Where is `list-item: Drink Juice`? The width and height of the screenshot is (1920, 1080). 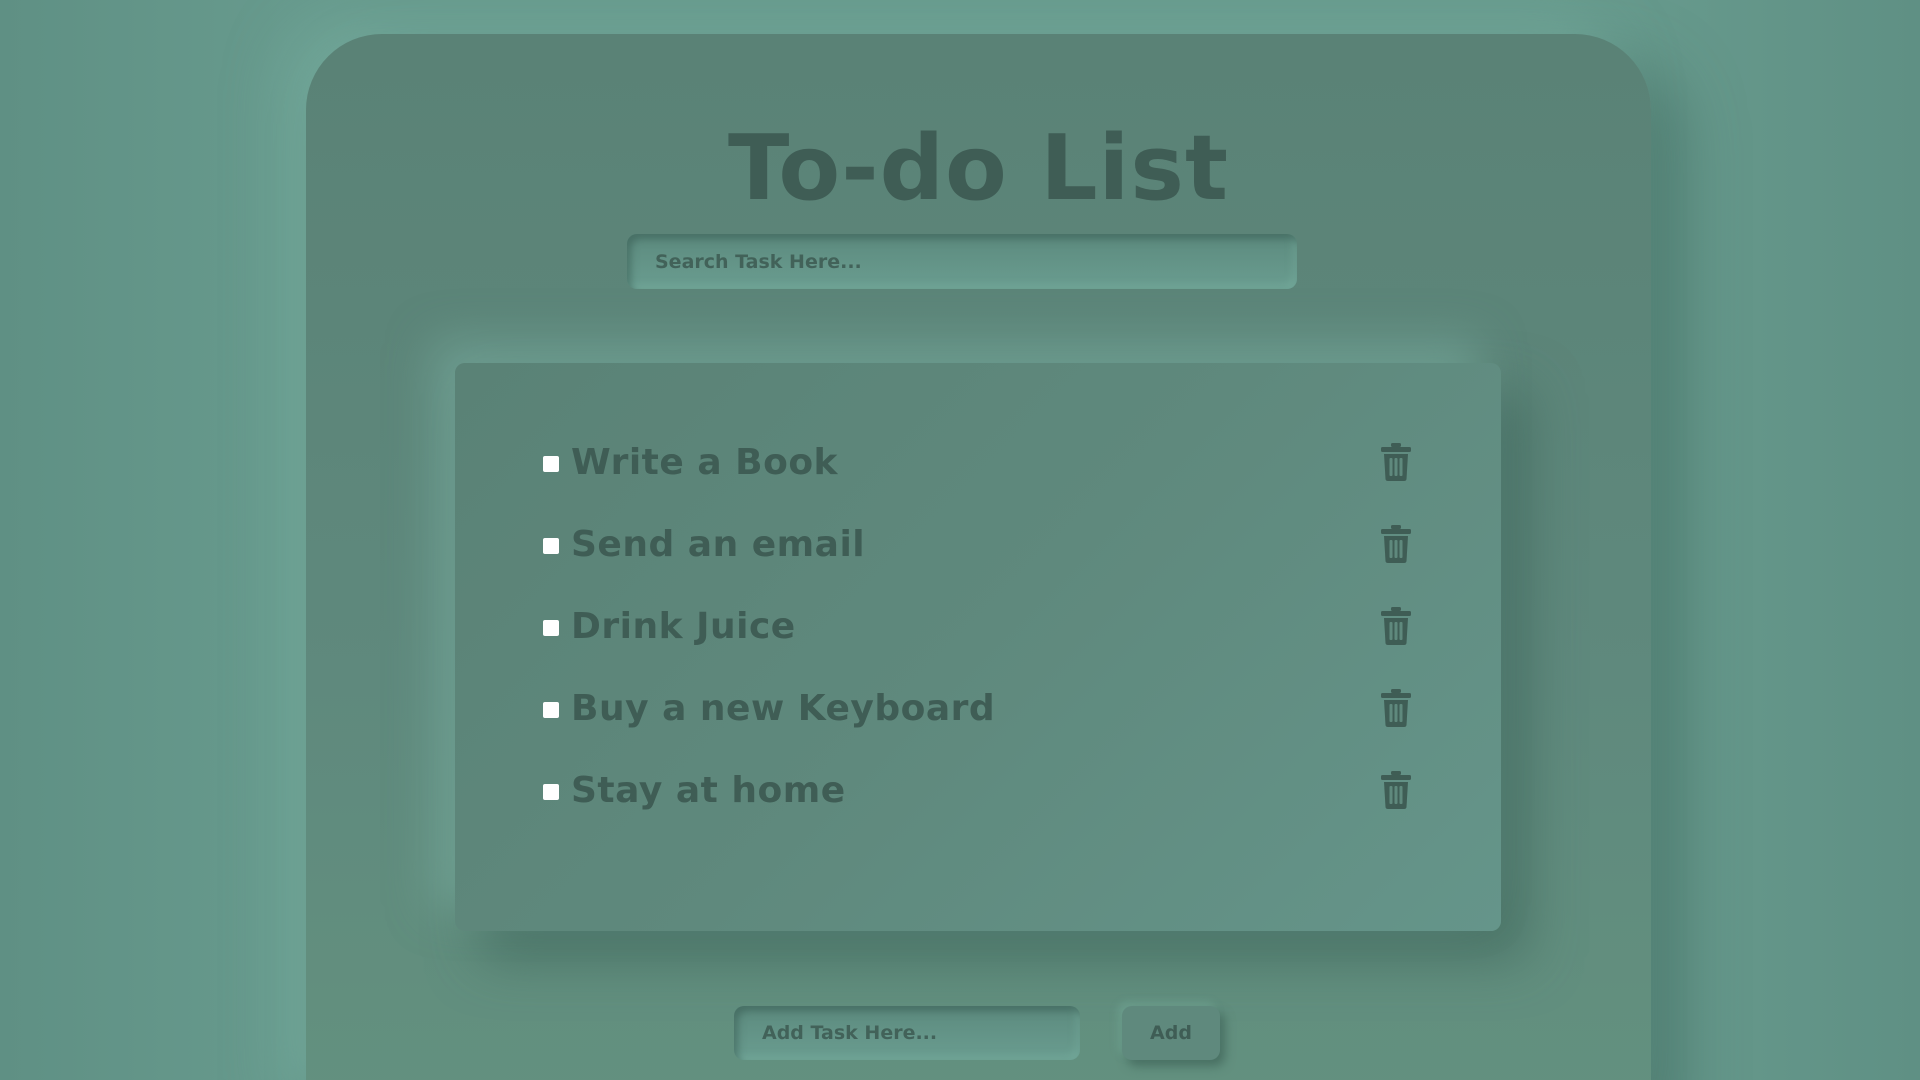
list-item: Drink Juice is located at coordinates (978, 626).